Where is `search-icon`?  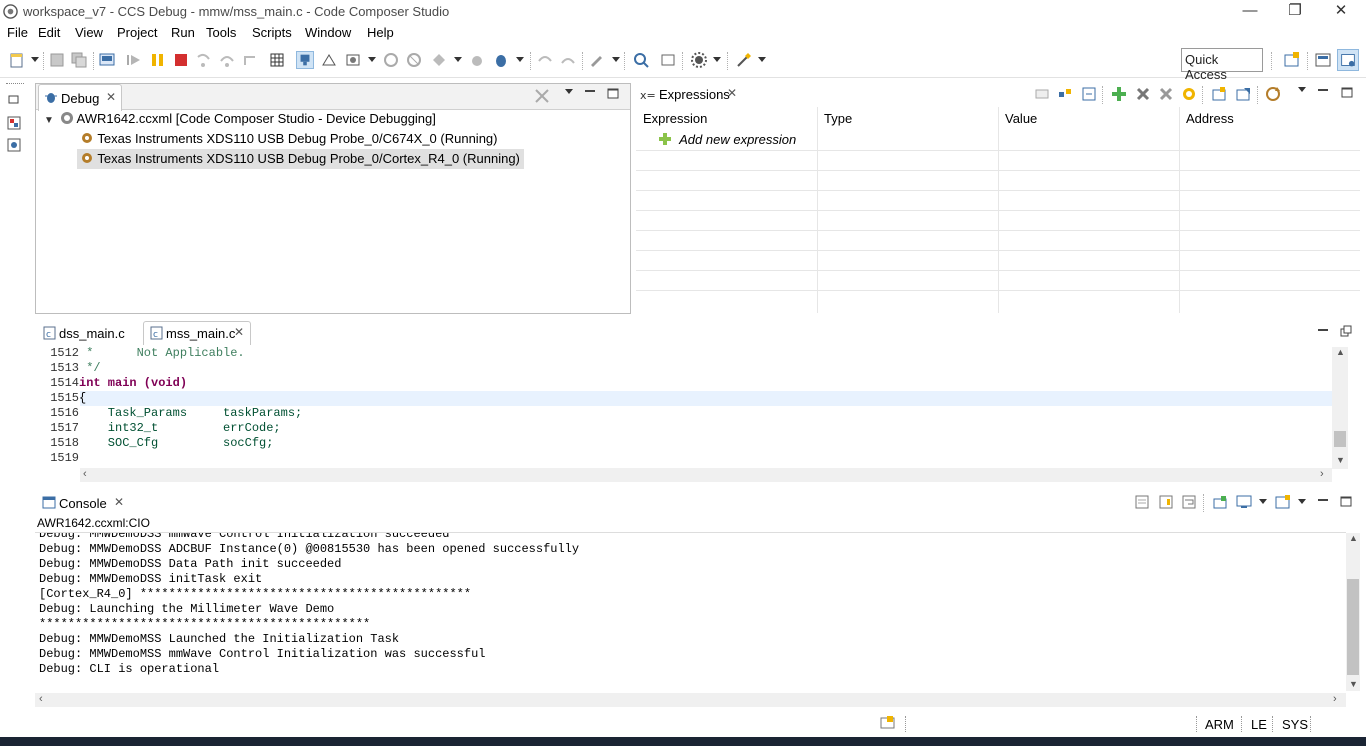
search-icon is located at coordinates (641, 60).